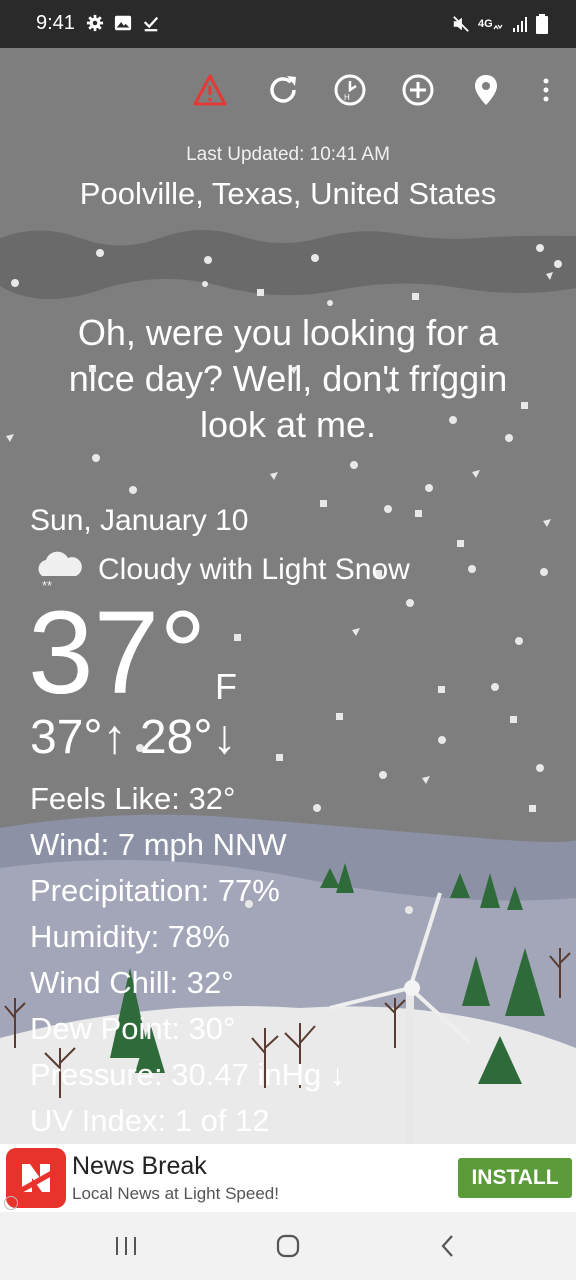  Describe the element at coordinates (133, 737) in the screenshot. I see `high-low-temps: 37°↑ 28°↓` at that location.